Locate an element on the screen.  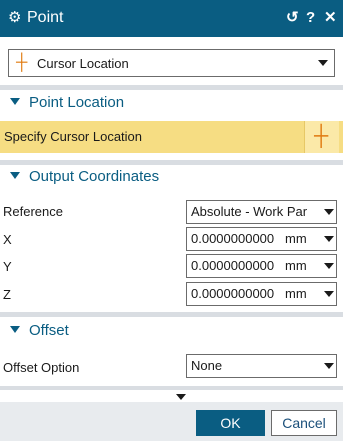
reference-dropdown: Absolute - Work Par is located at coordinates (261, 212).